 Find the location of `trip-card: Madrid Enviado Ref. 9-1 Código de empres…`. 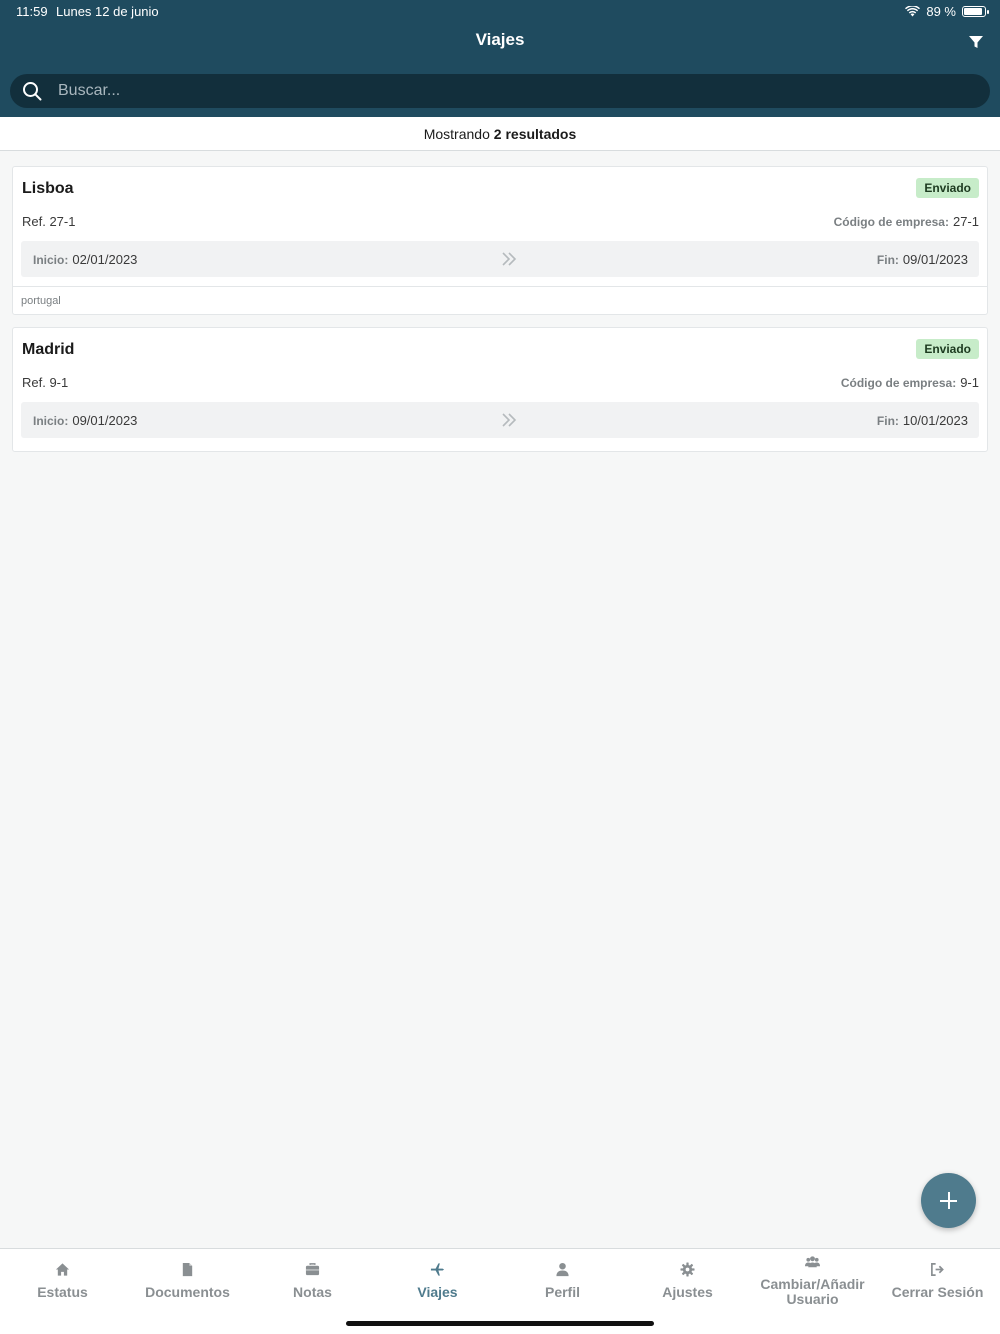

trip-card: Madrid Enviado Ref. 9-1 Código de empres… is located at coordinates (500, 389).